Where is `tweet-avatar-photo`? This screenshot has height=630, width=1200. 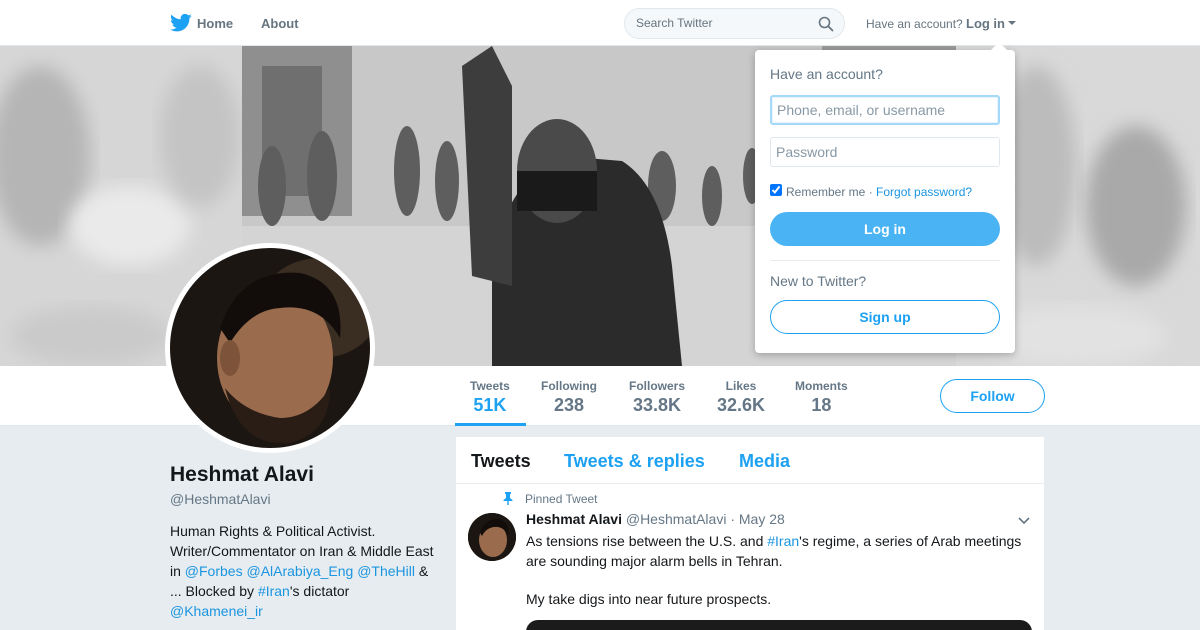 tweet-avatar-photo is located at coordinates (492, 537).